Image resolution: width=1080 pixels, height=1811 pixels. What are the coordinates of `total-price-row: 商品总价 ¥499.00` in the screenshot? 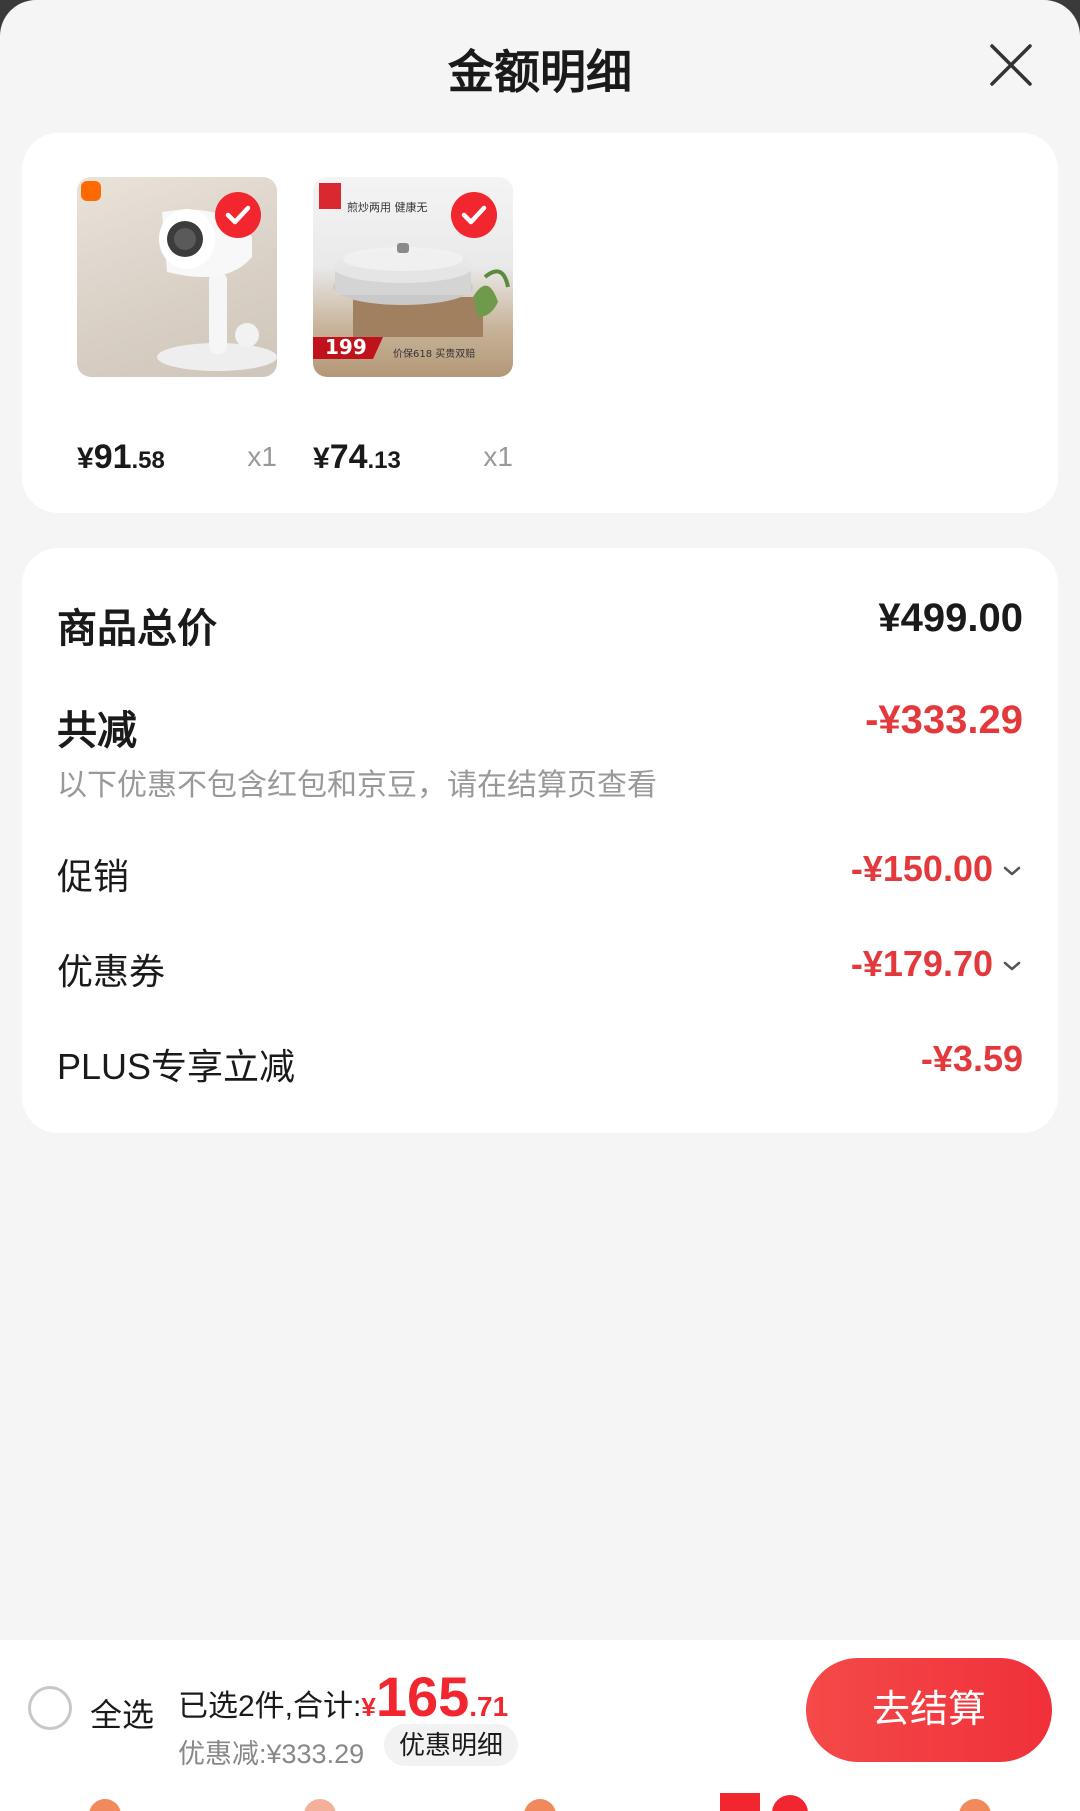 It's located at (540, 623).